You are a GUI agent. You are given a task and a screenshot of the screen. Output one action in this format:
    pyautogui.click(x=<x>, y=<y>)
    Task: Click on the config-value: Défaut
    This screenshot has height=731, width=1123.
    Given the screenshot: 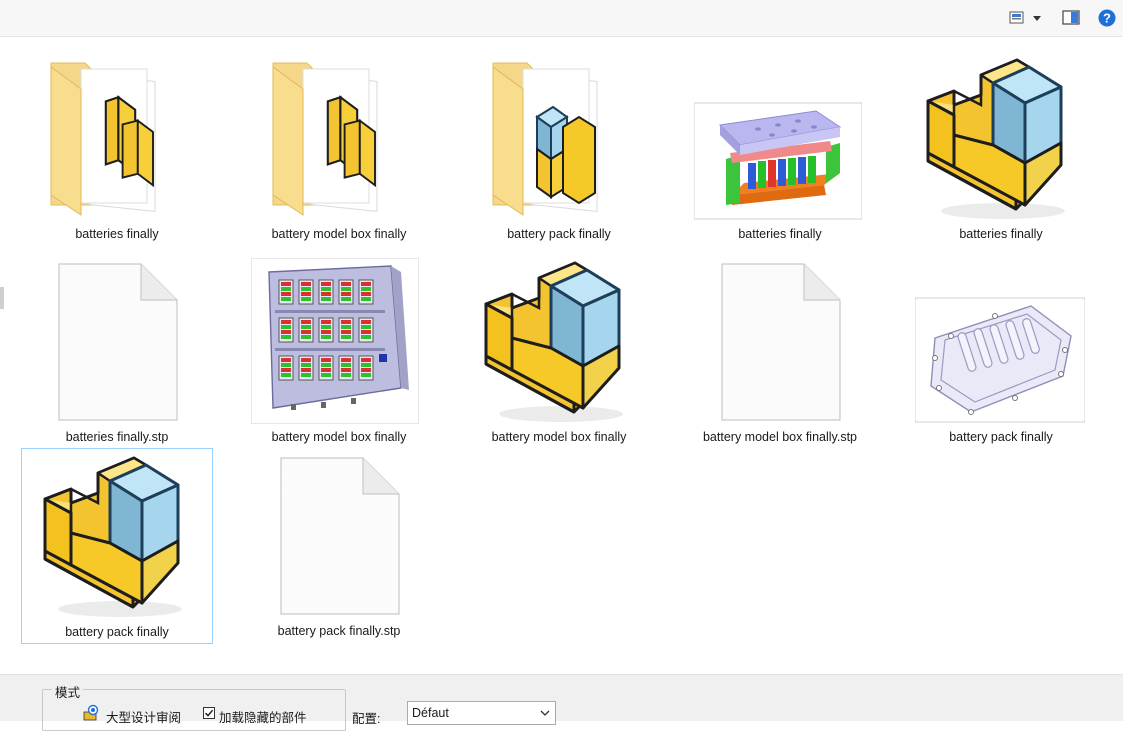 What is the action you would take?
    pyautogui.click(x=430, y=713)
    